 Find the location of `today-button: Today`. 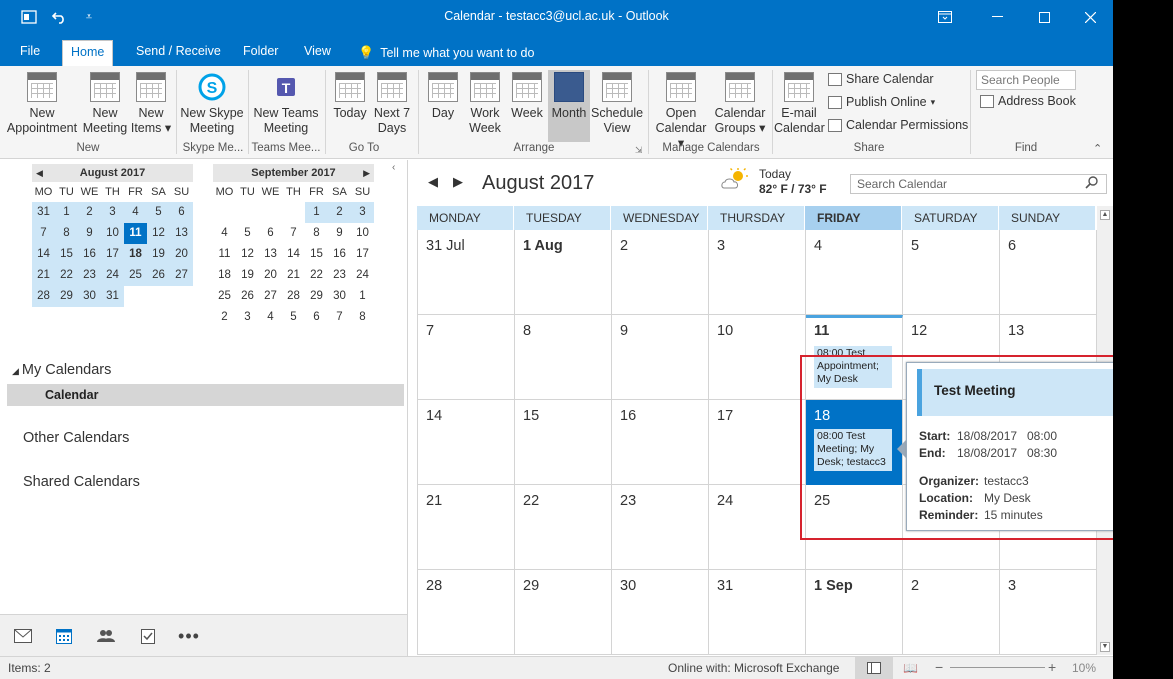

today-button: Today is located at coordinates (350, 95).